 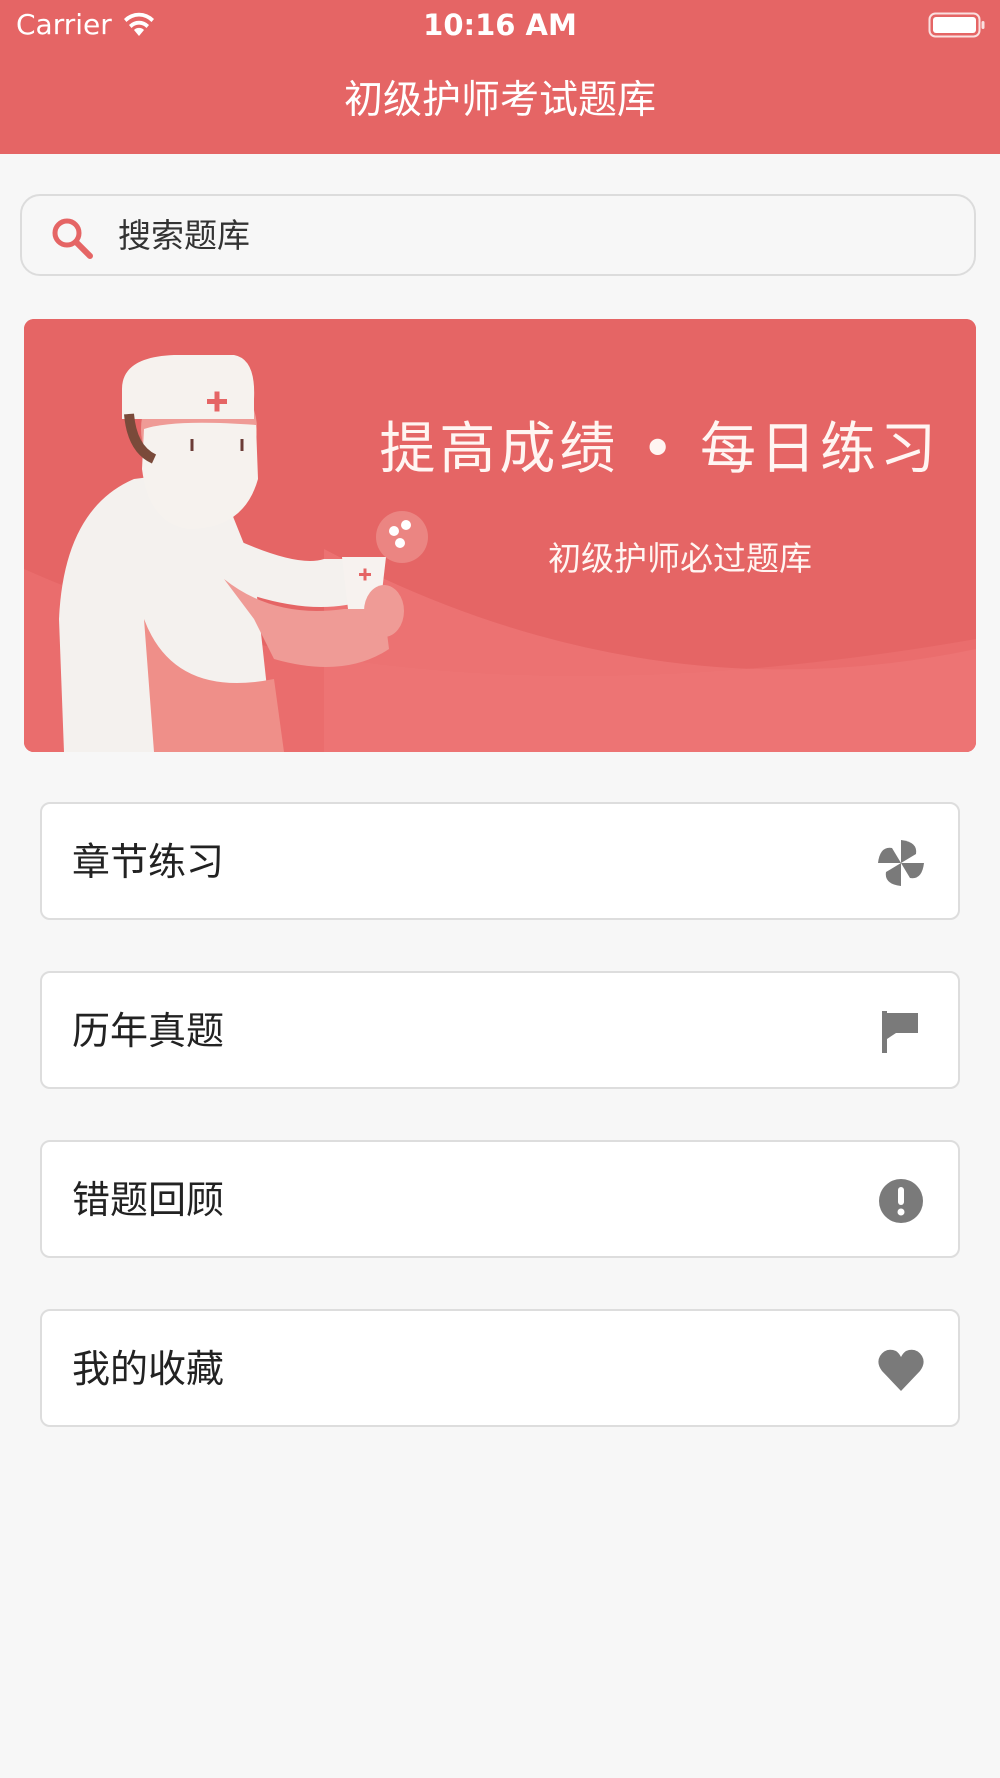 I want to click on menu-item-favorites: 我的收藏, so click(x=500, y=1368).